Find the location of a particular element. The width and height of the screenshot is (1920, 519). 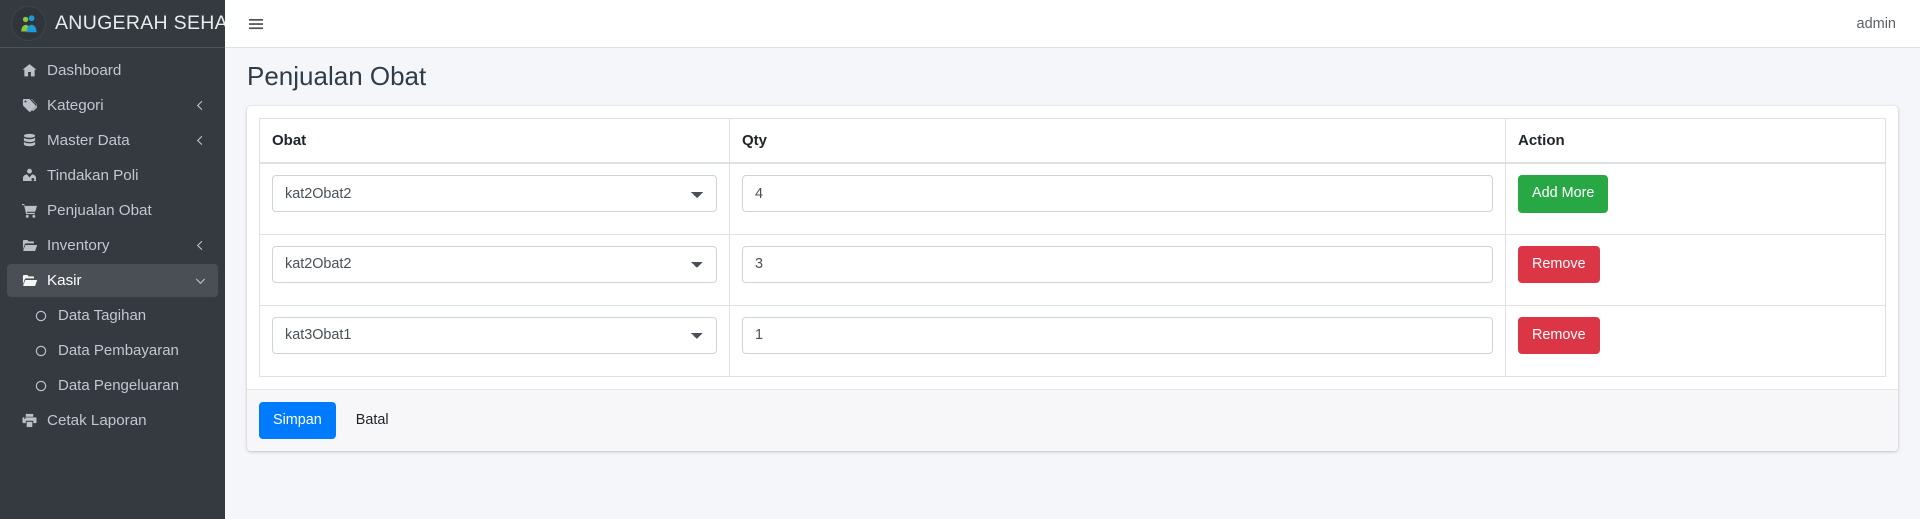

brand-link: ANUGERAH SEHAT is located at coordinates (112, 24).